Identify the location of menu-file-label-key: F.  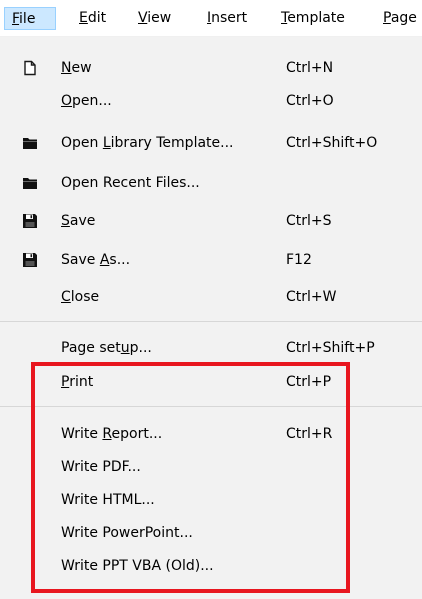
(16, 19).